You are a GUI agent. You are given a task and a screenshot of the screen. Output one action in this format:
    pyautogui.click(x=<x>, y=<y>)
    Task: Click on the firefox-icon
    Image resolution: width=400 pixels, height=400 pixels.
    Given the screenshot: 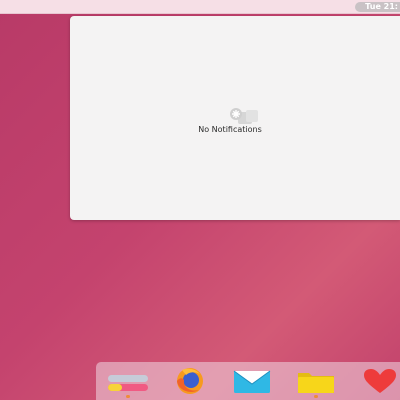 What is the action you would take?
    pyautogui.click(x=190, y=381)
    